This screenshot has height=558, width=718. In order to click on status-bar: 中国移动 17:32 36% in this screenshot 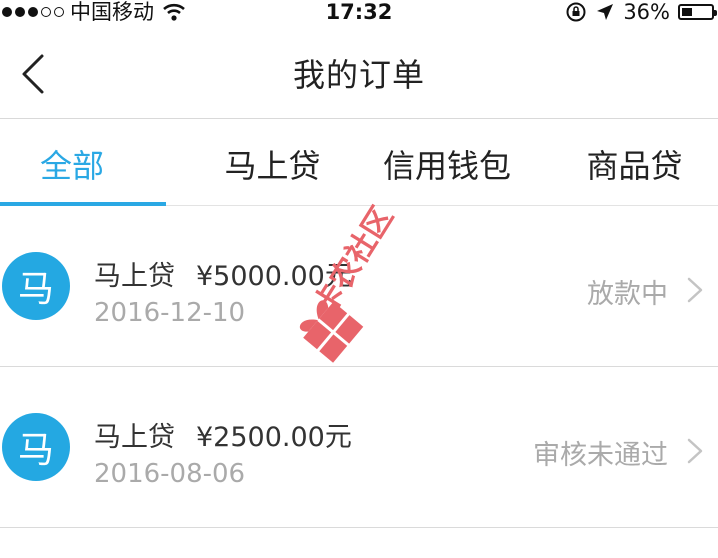, I will do `click(359, 12)`.